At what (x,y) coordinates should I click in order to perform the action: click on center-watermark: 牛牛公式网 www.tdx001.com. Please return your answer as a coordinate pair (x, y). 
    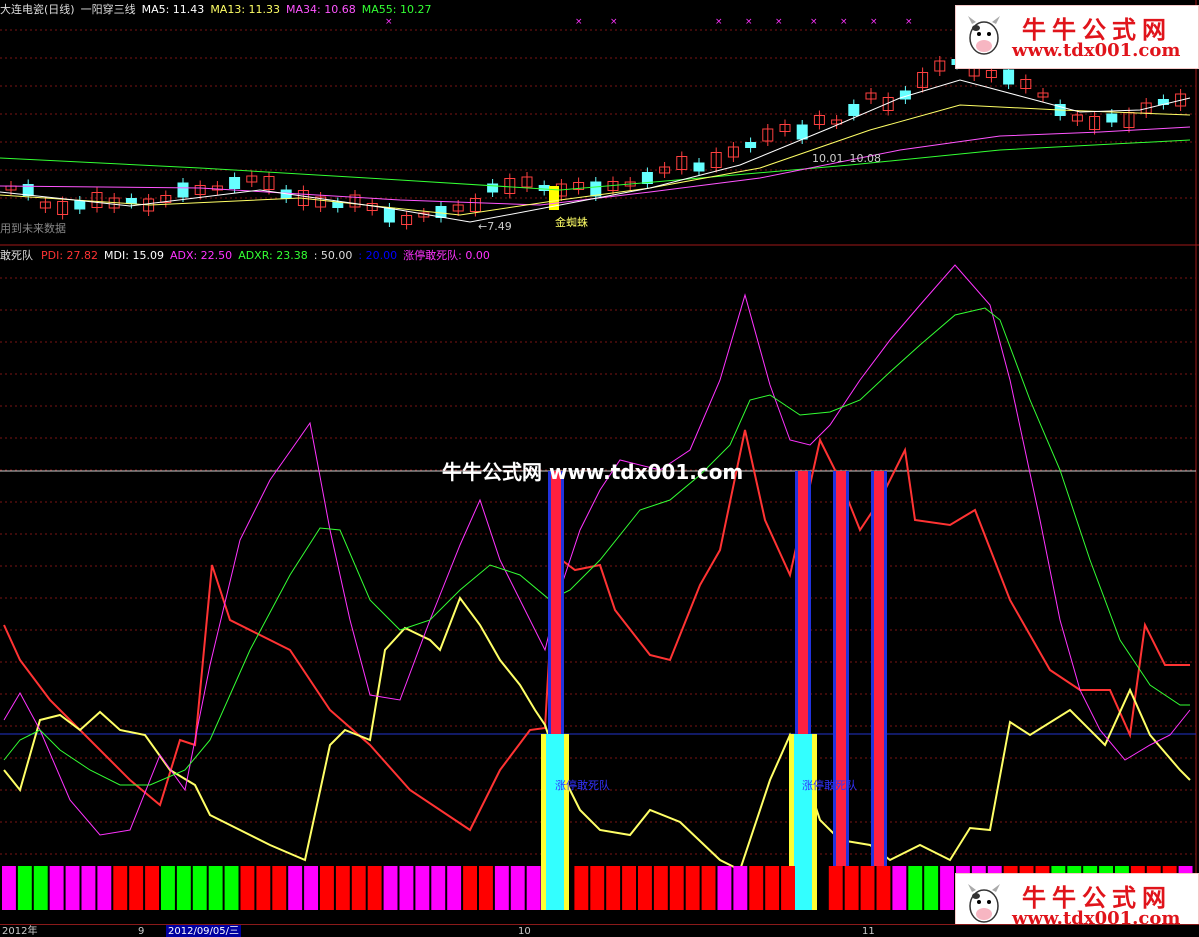
    Looking at the image, I should click on (593, 472).